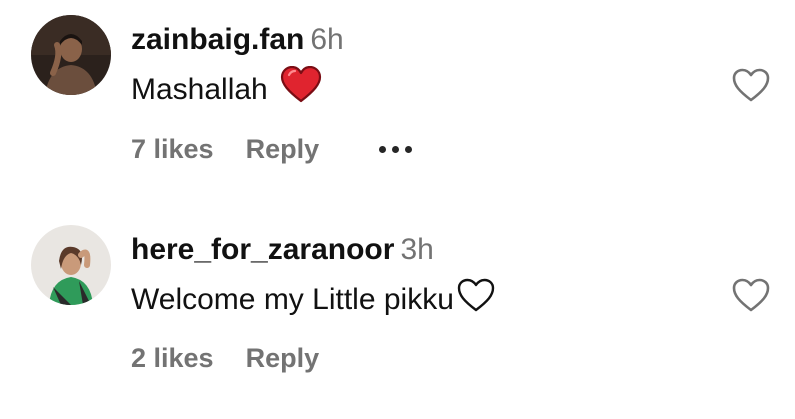 The image size is (795, 419). What do you see at coordinates (301, 89) in the screenshot?
I see `red-heart-icon` at bounding box center [301, 89].